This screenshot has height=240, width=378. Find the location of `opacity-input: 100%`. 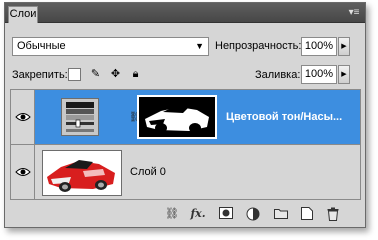

opacity-input: 100% is located at coordinates (319, 46).